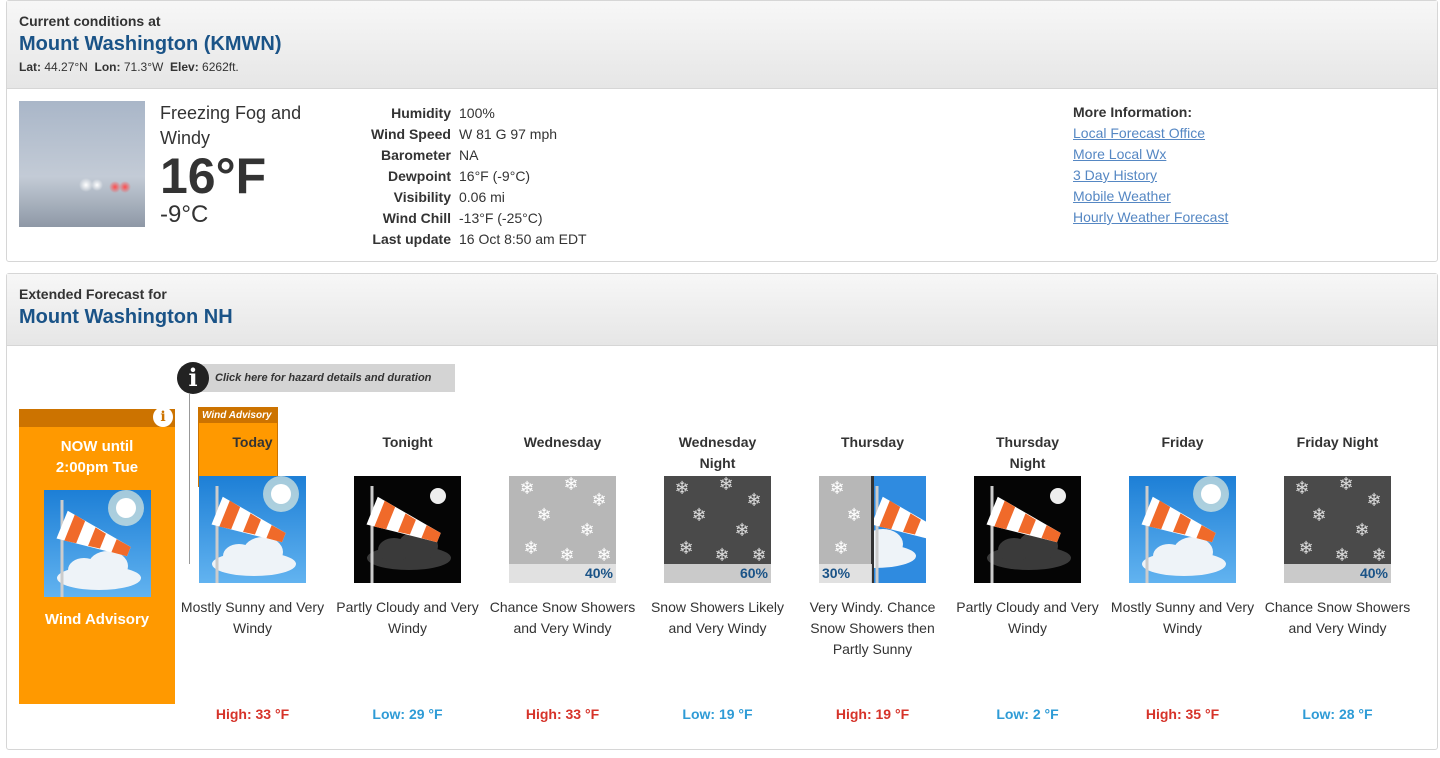 The height and width of the screenshot is (758, 1440). I want to click on period-name: Tonight, so click(407, 442).